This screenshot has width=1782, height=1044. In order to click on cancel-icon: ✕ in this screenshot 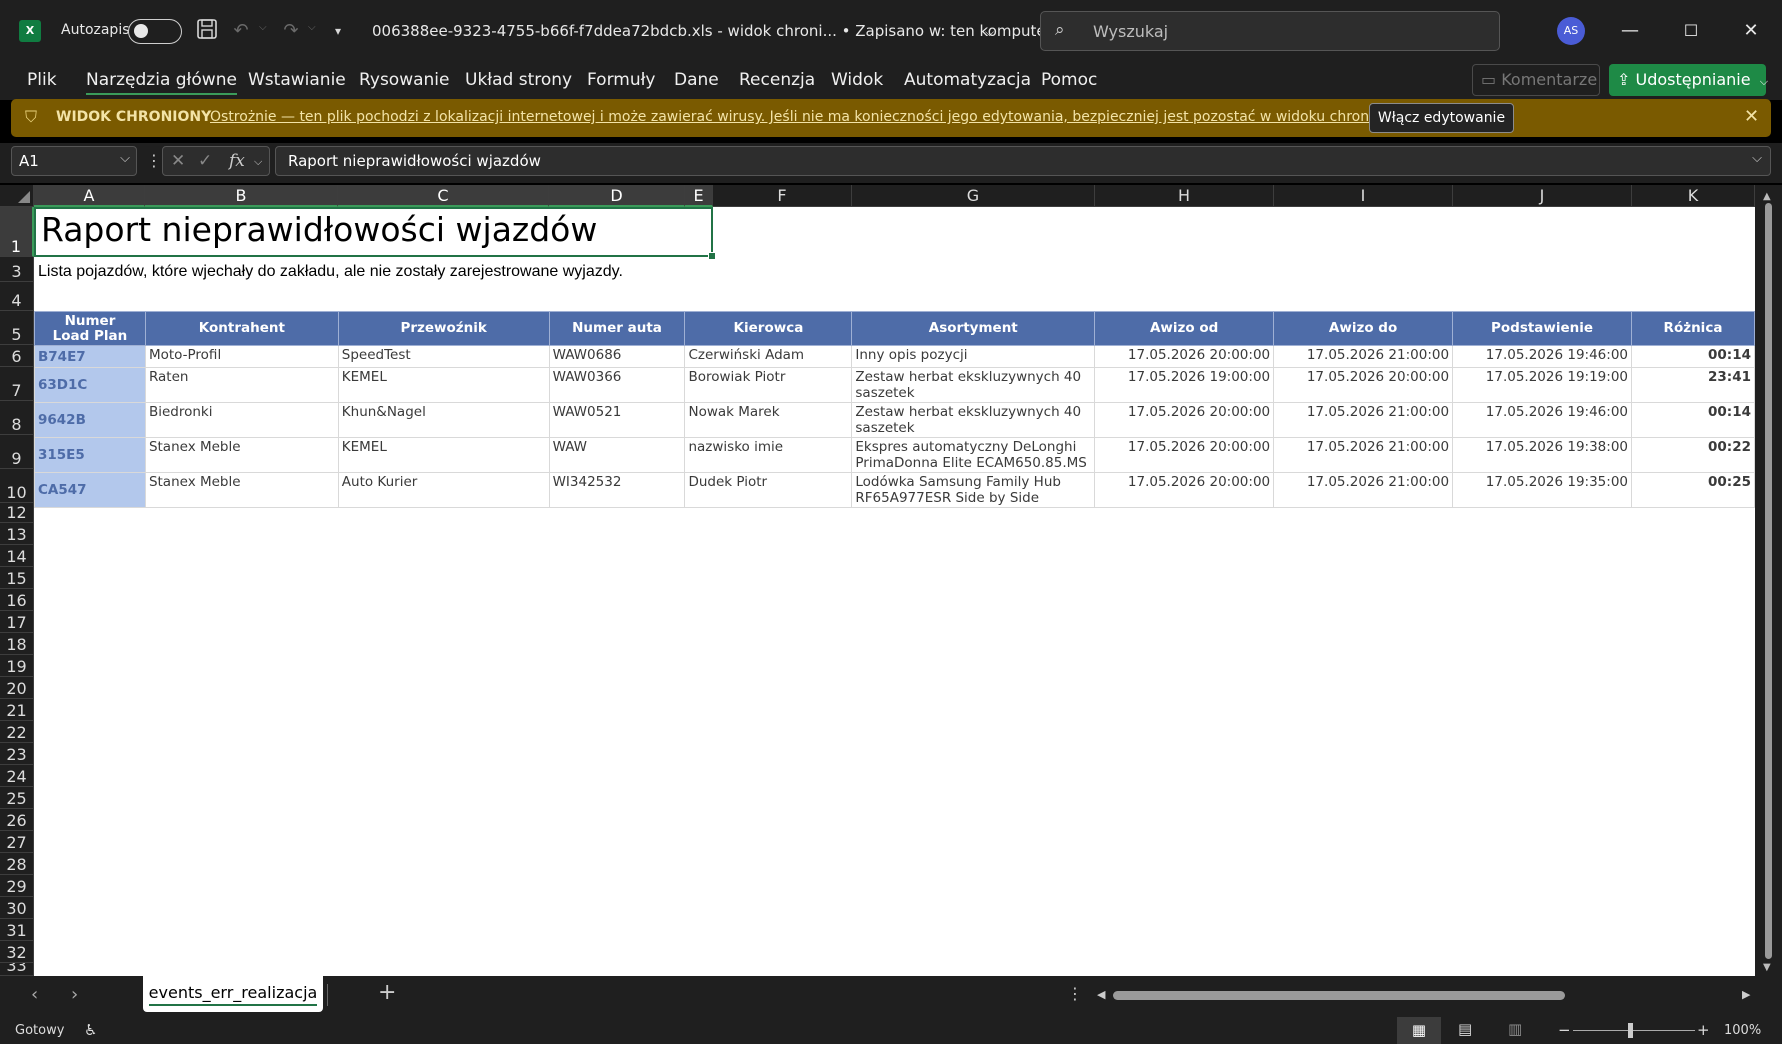, I will do `click(178, 161)`.